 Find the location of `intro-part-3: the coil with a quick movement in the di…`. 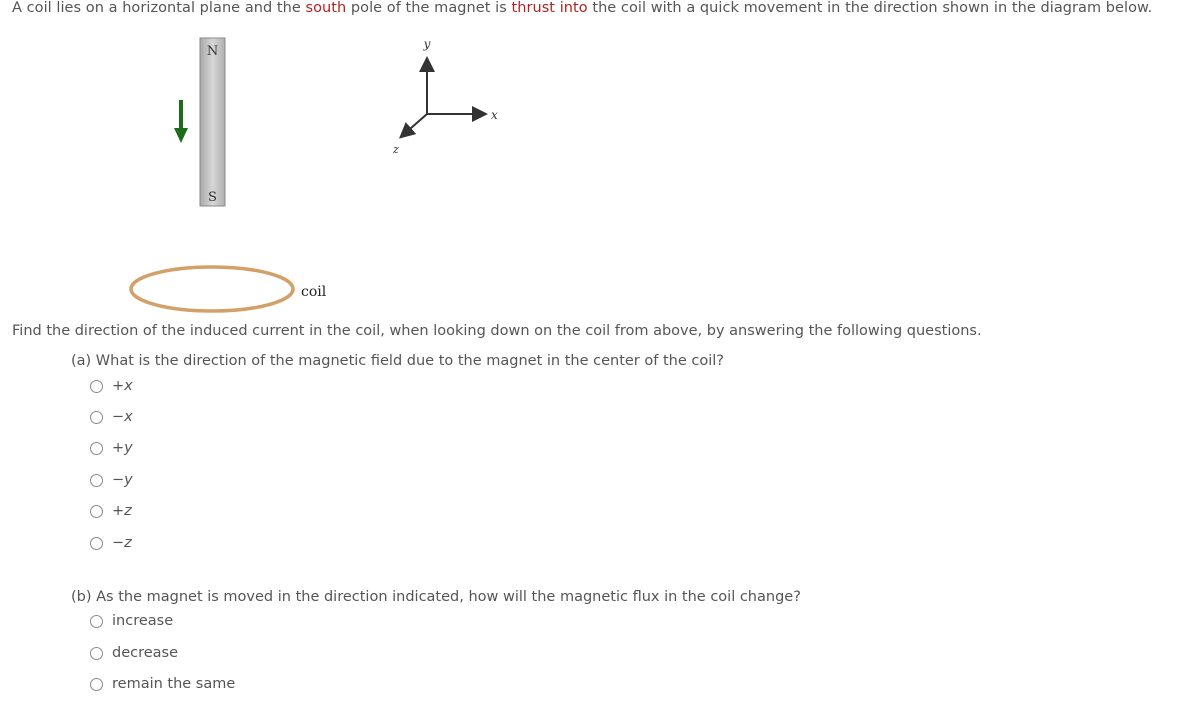

intro-part-3: the coil with a quick movement in the di… is located at coordinates (870, 8).